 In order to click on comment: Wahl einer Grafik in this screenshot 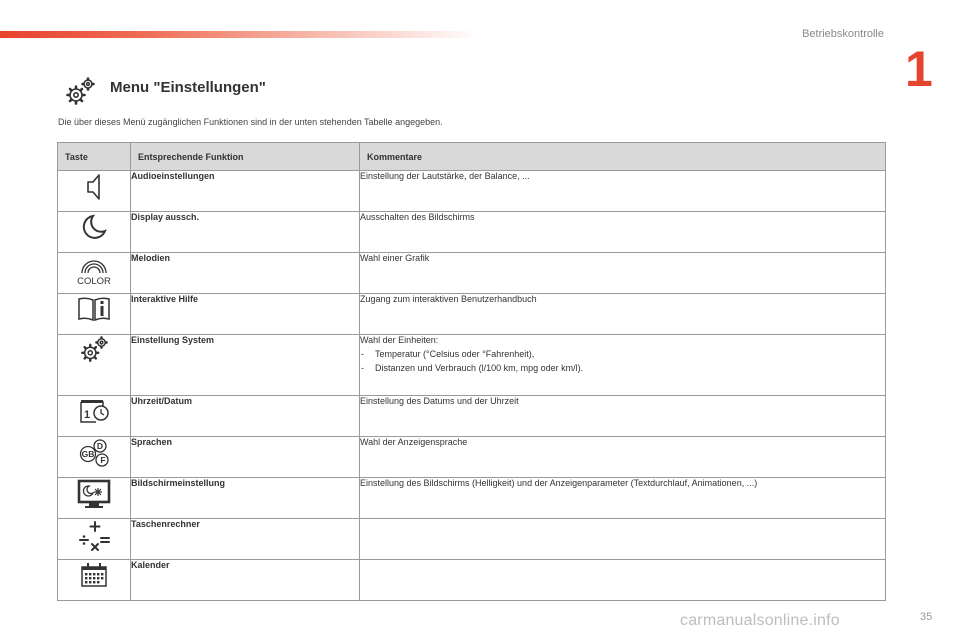, I will do `click(622, 273)`.